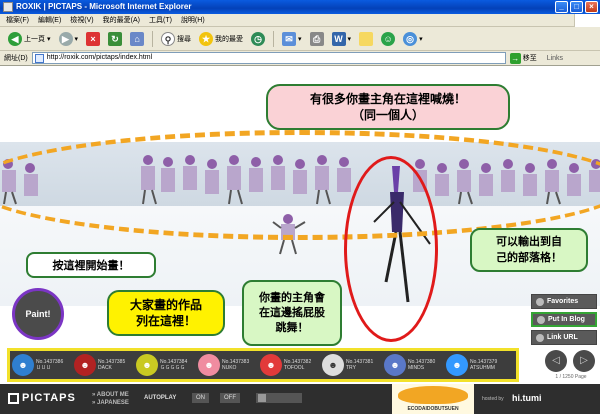 This screenshot has width=600, height=414. I want to click on dance-annotation-line3: 跳舞！, so click(292, 327).